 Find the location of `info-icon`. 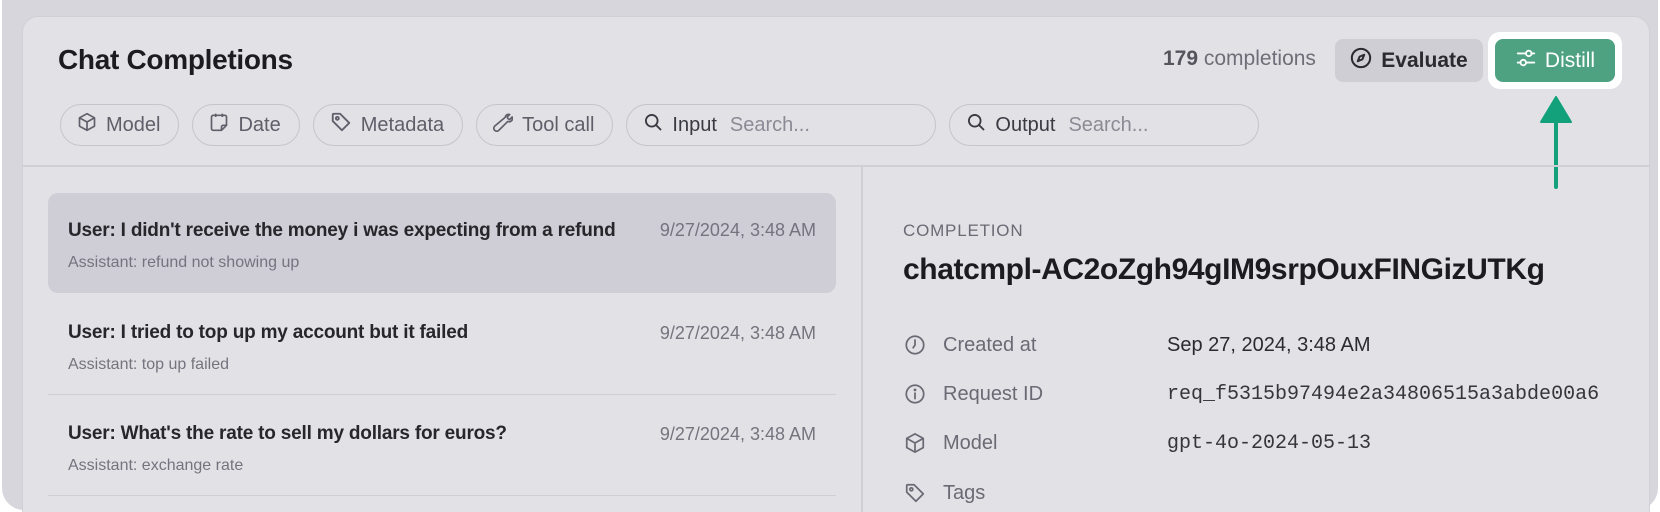

info-icon is located at coordinates (915, 394).